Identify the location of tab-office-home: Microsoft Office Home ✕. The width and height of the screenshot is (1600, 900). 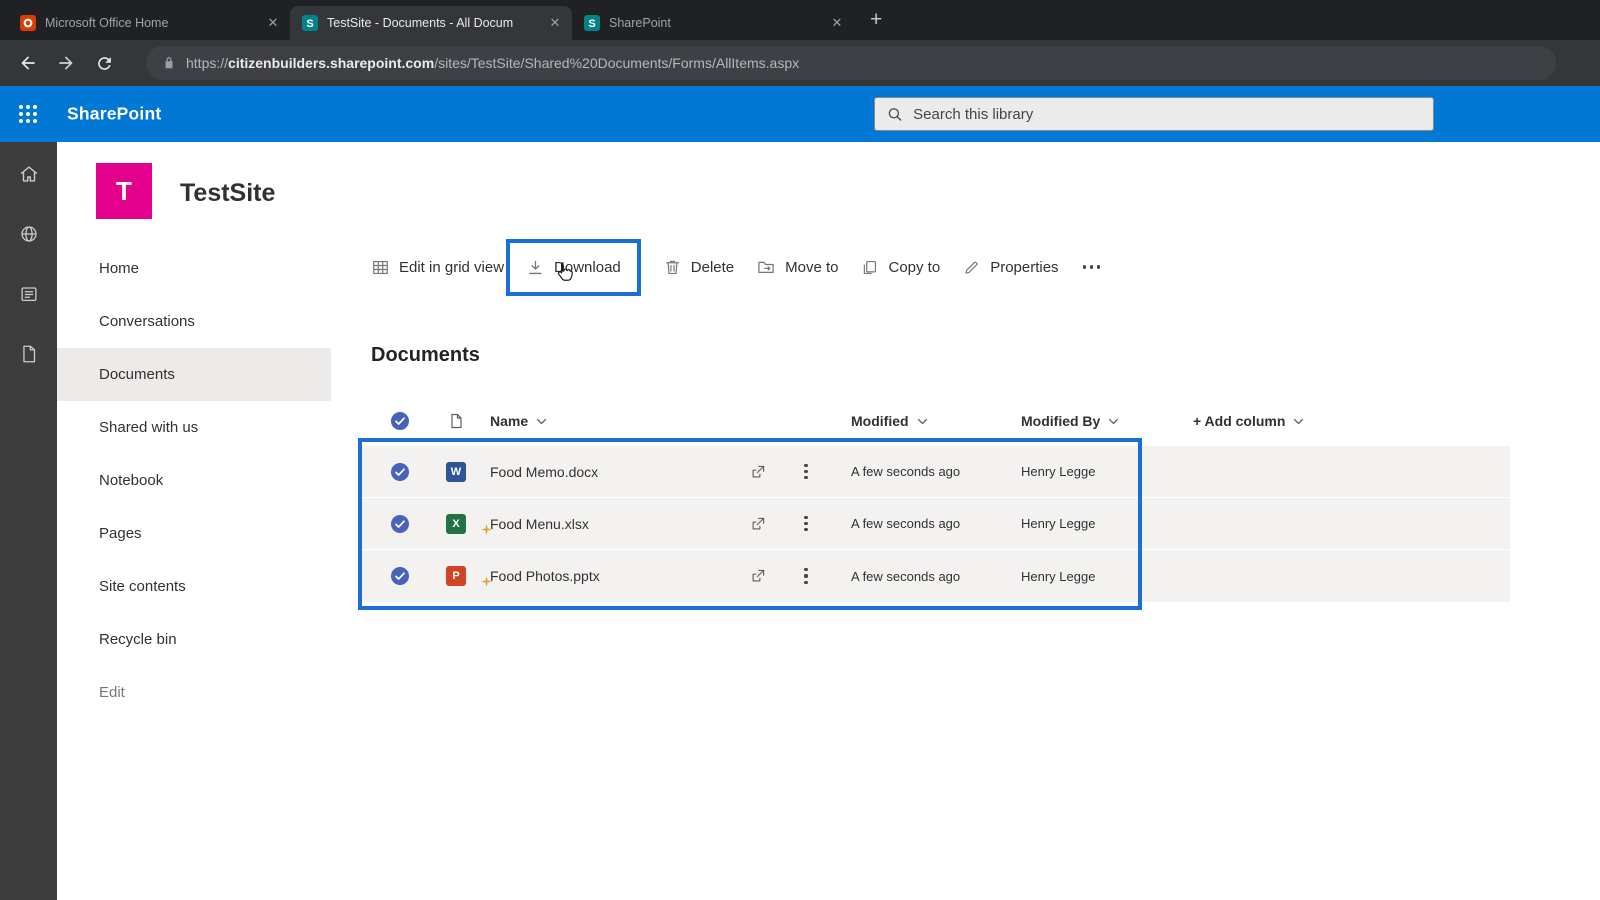
(149, 23).